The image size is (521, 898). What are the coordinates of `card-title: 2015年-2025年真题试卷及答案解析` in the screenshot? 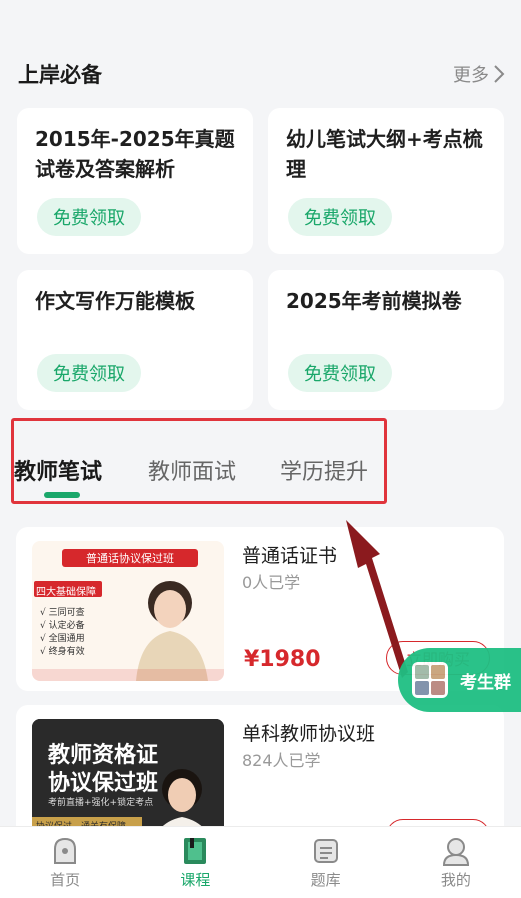 It's located at (135, 154).